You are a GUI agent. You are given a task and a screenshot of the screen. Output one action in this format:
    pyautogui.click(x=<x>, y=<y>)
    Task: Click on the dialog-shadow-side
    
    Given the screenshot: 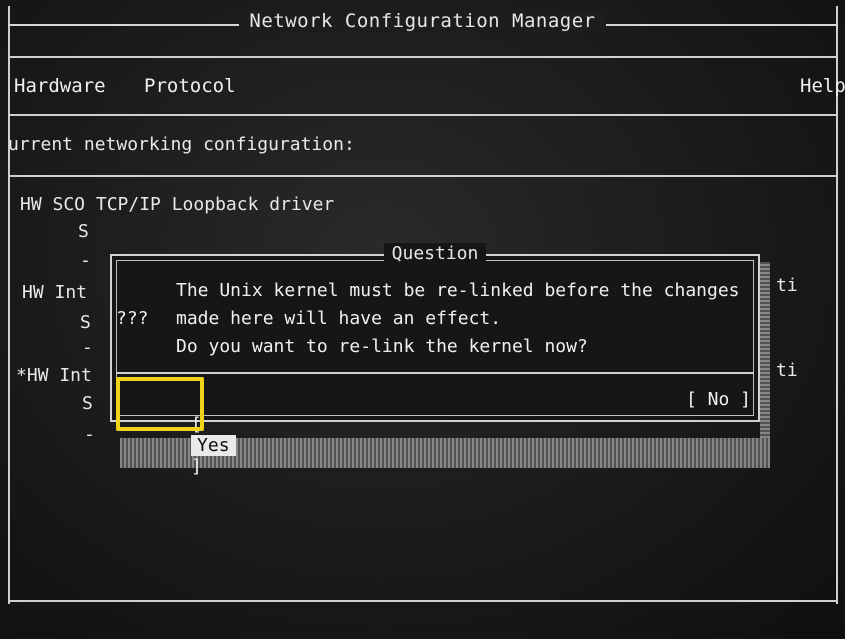 What is the action you would take?
    pyautogui.click(x=765, y=350)
    